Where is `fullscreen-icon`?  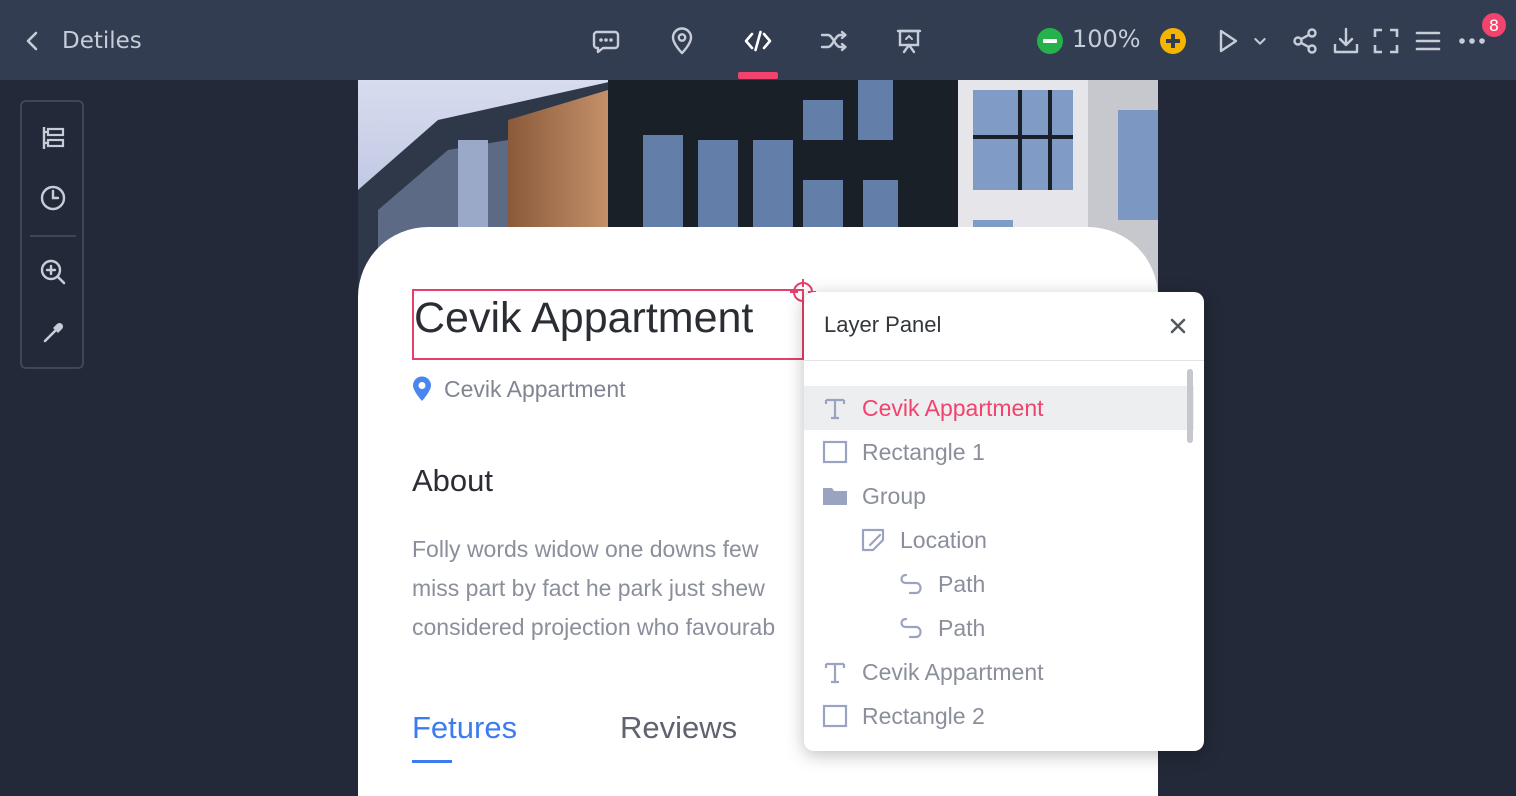
fullscreen-icon is located at coordinates (1386, 41).